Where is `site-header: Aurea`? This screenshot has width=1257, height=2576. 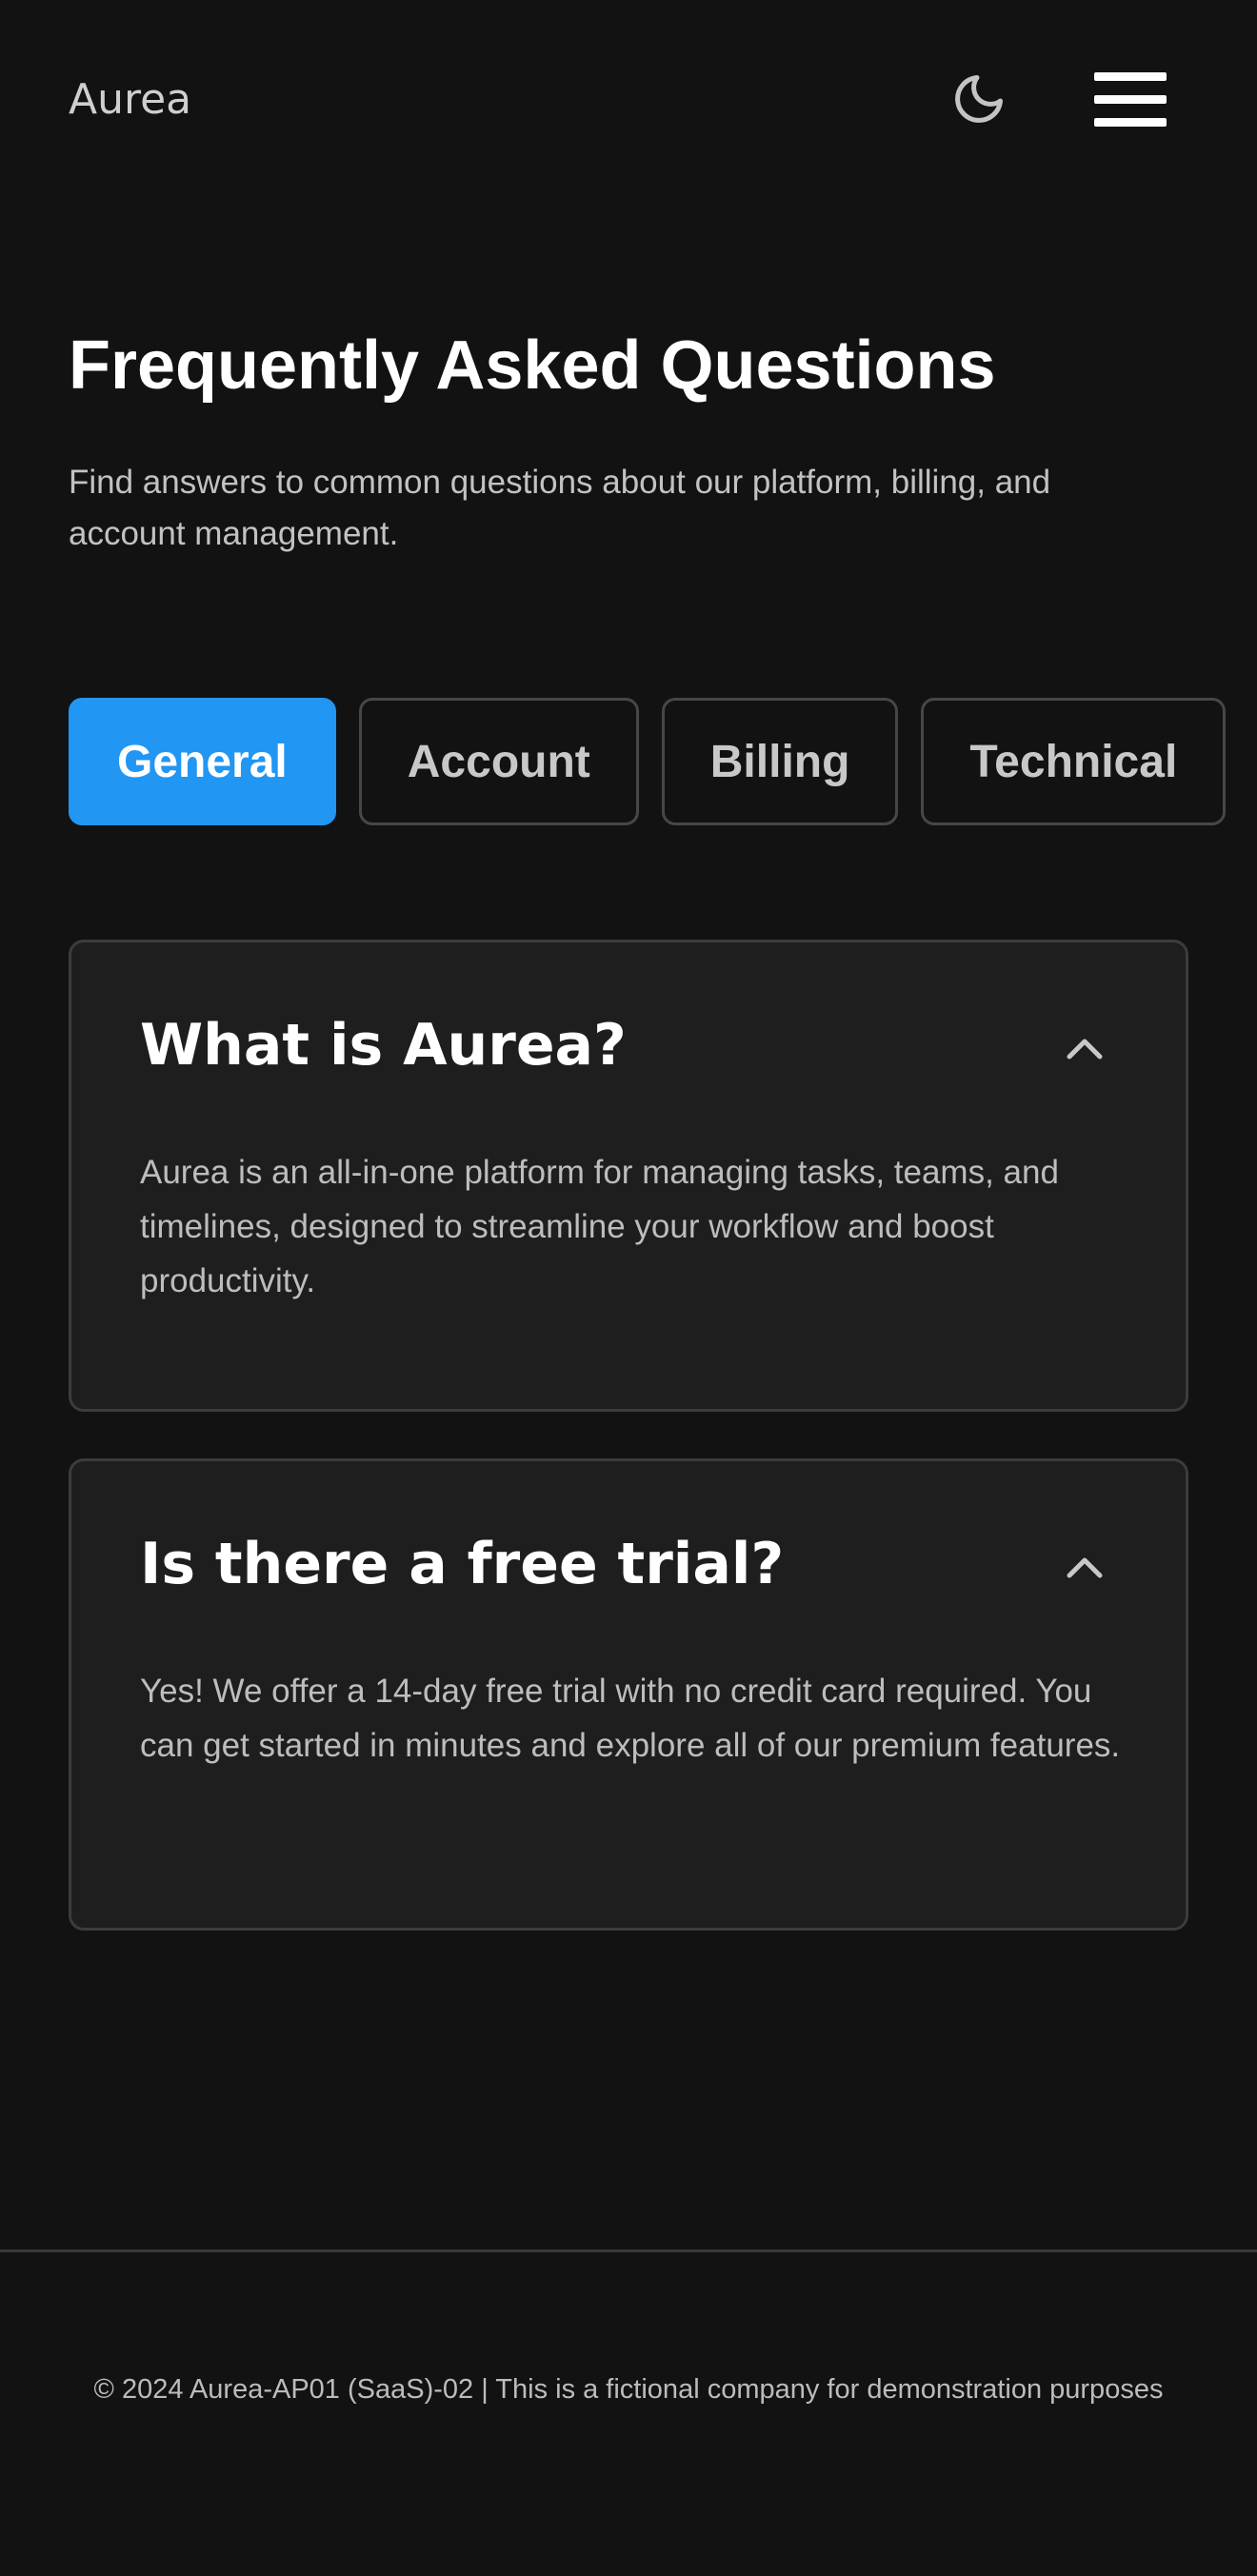 site-header: Aurea is located at coordinates (628, 100).